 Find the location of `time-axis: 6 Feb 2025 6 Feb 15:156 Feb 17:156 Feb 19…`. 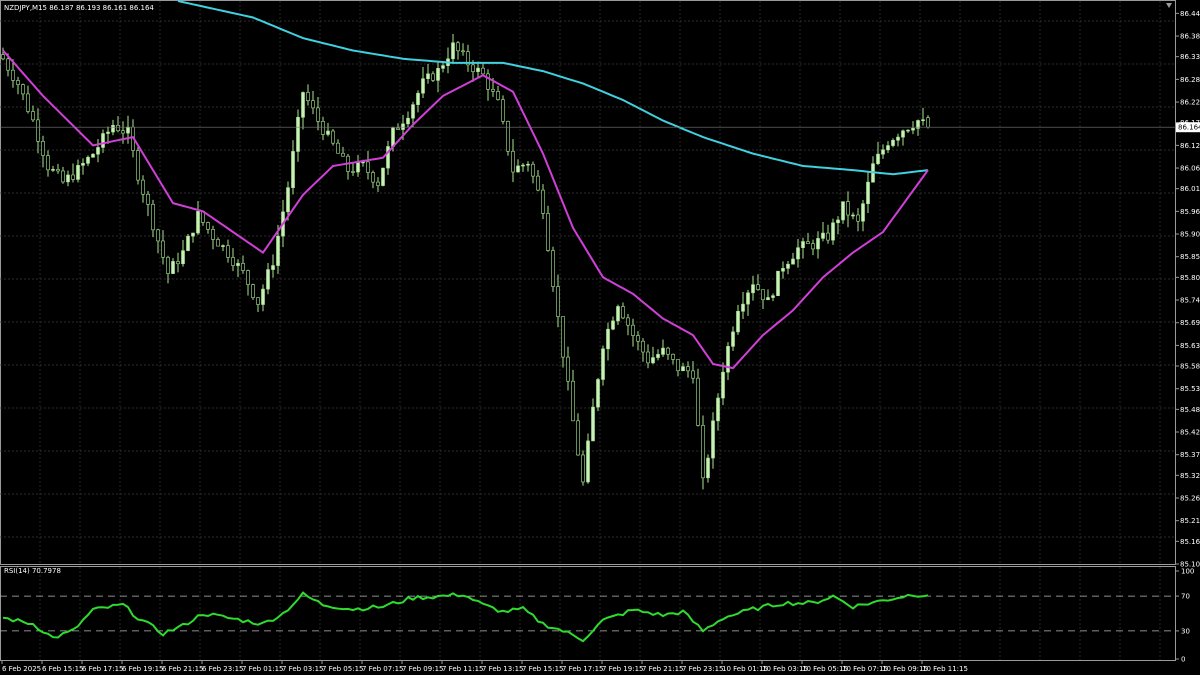

time-axis: 6 Feb 2025 6 Feb 15:156 Feb 17:156 Feb 19… is located at coordinates (484, 666).